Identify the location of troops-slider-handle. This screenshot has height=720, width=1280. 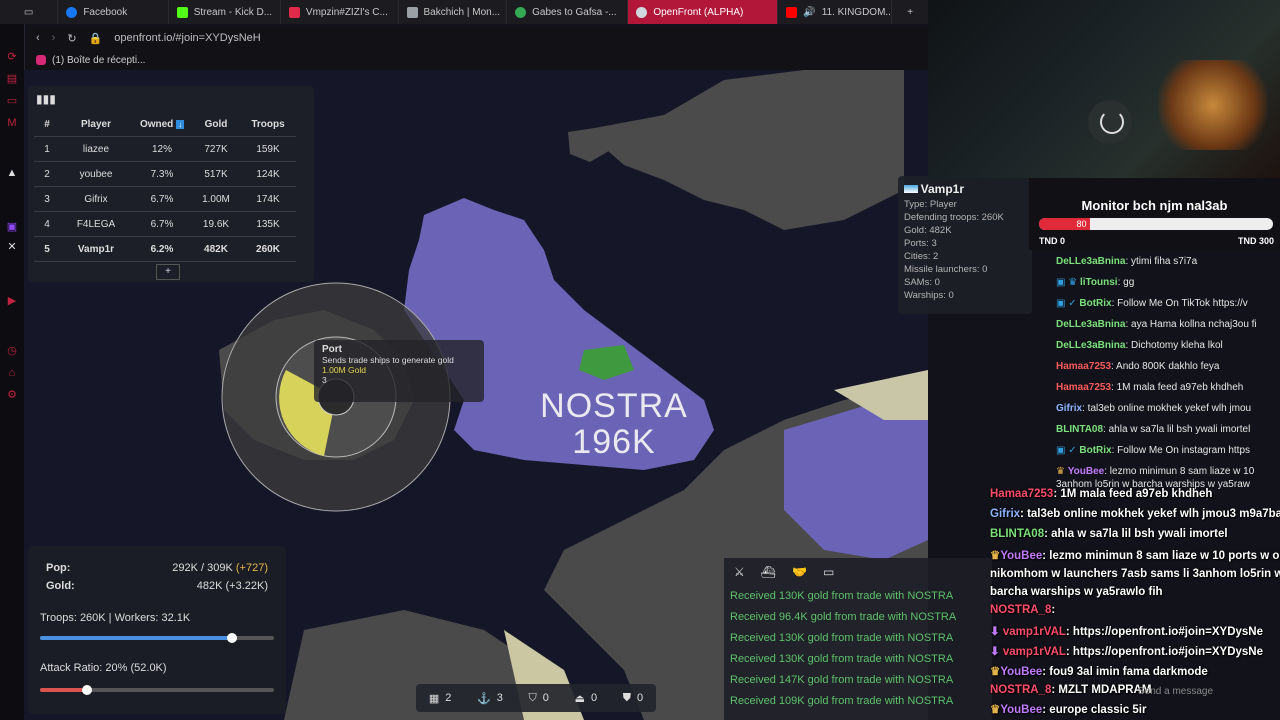
(231, 638).